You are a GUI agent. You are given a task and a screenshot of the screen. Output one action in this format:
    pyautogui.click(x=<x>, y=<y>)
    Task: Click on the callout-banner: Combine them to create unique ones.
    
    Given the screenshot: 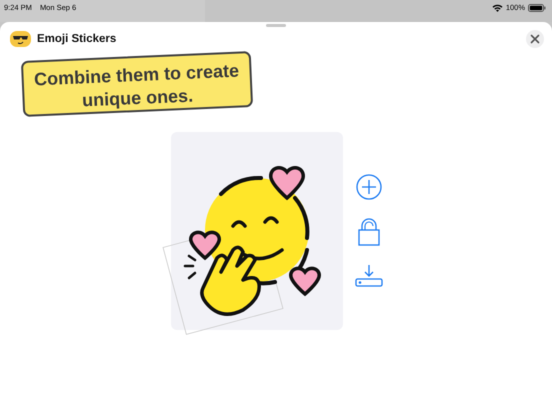 What is the action you would take?
    pyautogui.click(x=137, y=84)
    